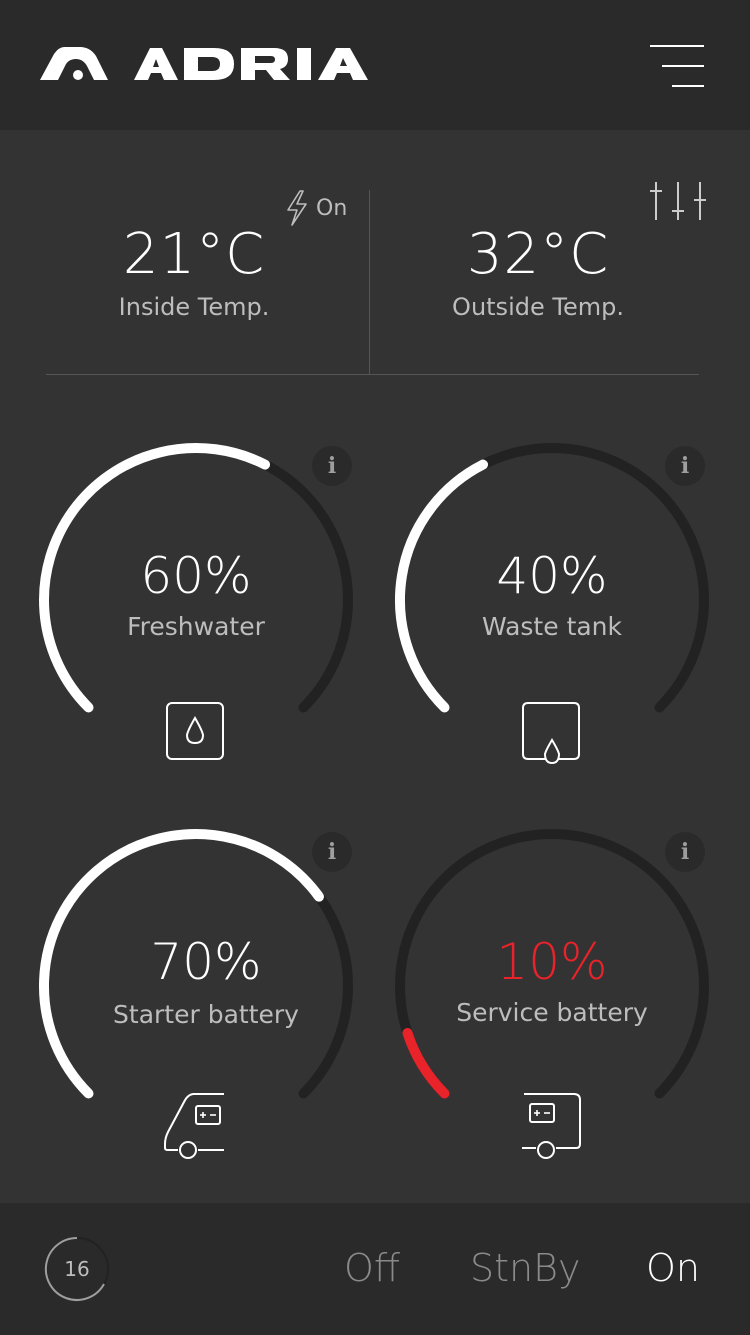  What do you see at coordinates (685, 852) in the screenshot?
I see `service-battery-info-button: i` at bounding box center [685, 852].